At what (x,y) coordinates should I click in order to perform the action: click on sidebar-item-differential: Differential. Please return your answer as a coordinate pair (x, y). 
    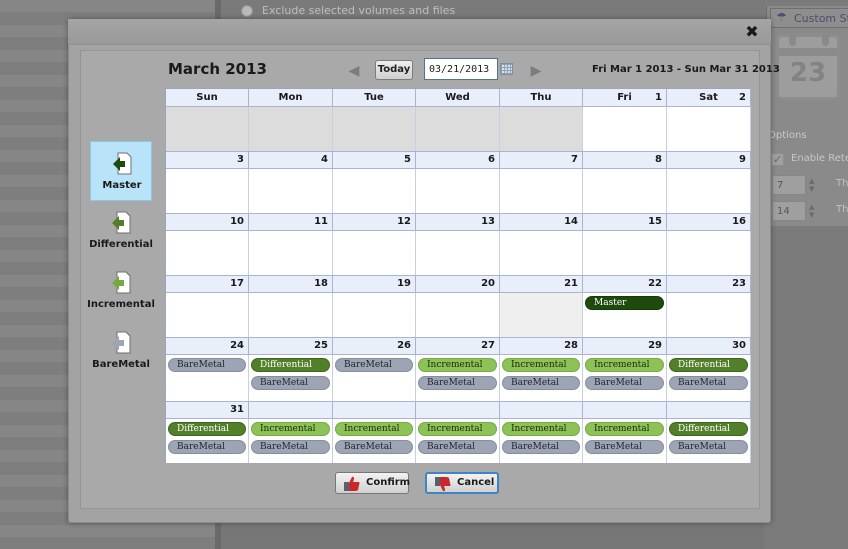
    Looking at the image, I should click on (121, 231).